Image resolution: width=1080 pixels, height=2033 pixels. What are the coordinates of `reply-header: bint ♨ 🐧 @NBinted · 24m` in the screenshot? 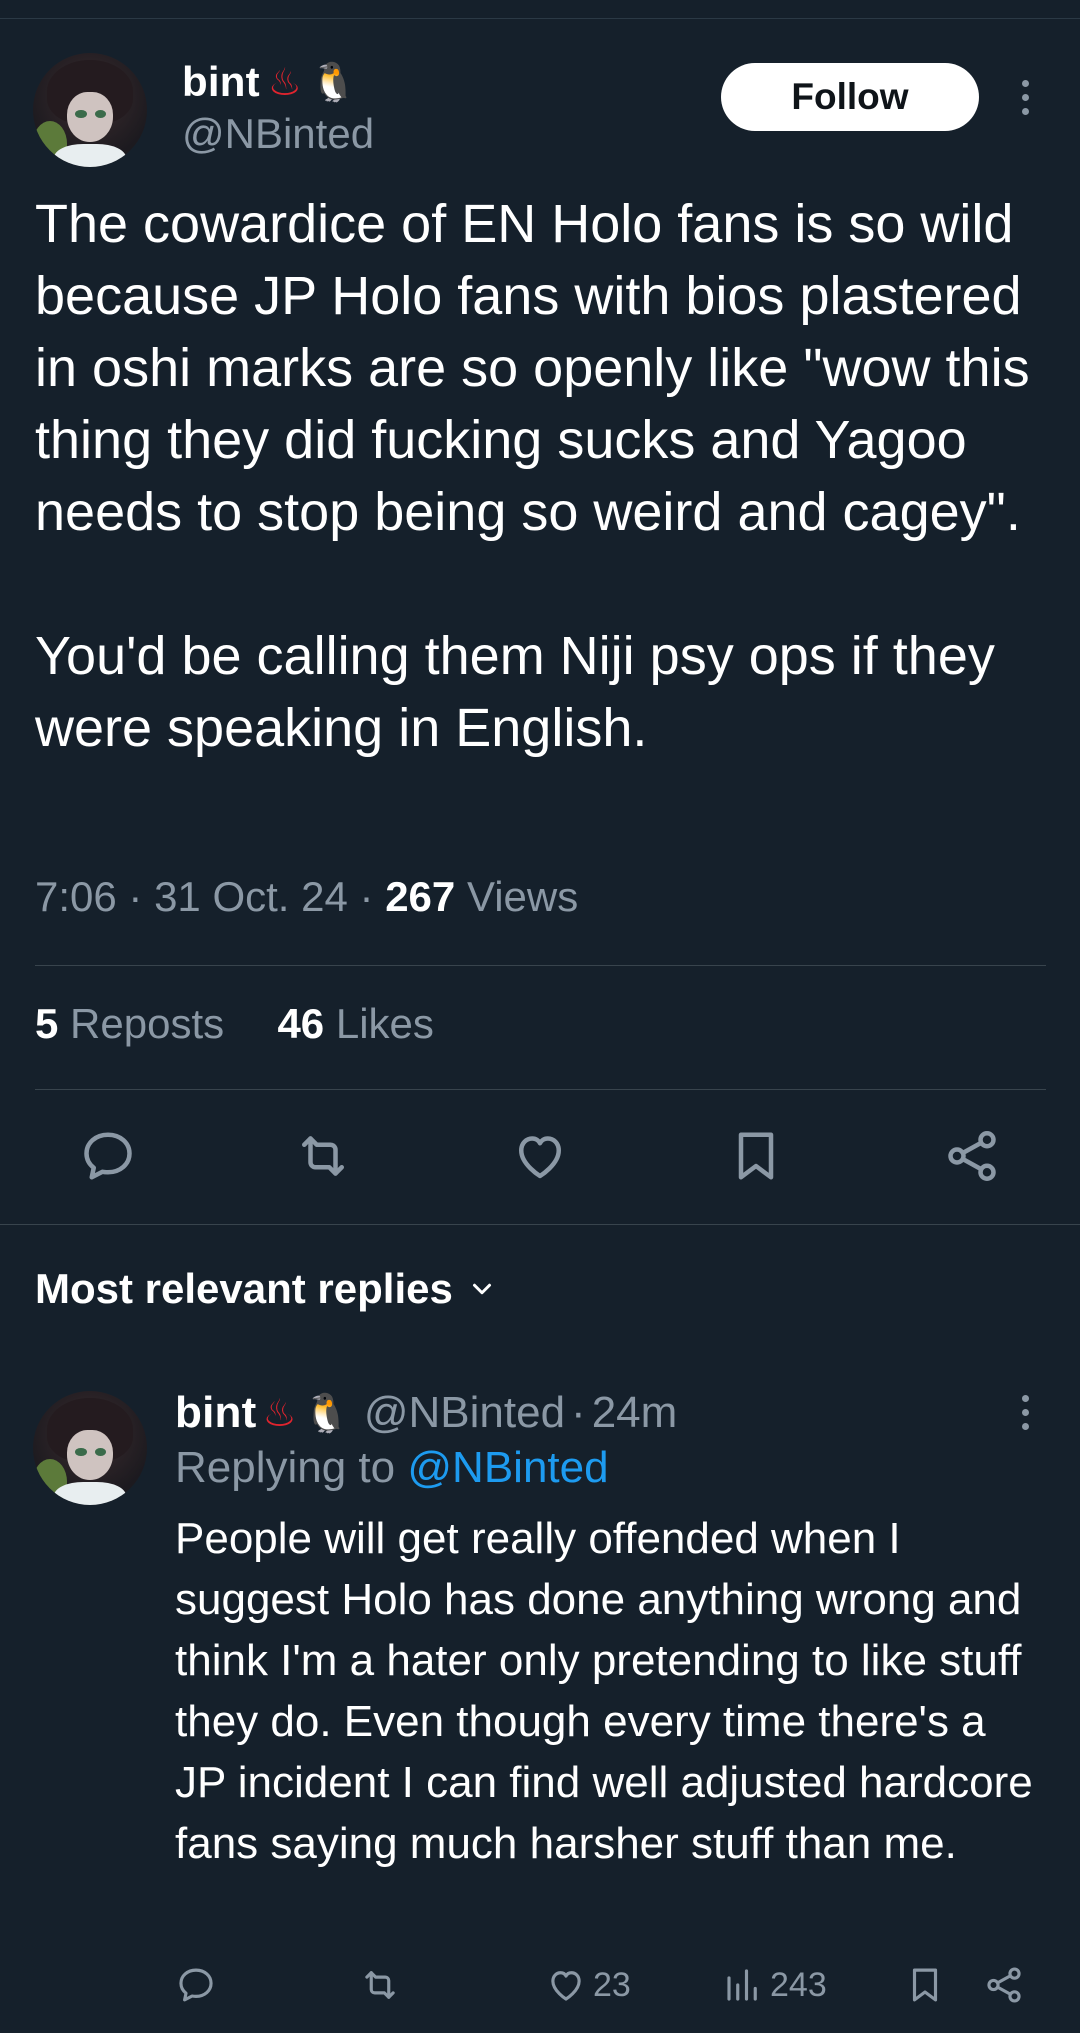 It's located at (426, 1413).